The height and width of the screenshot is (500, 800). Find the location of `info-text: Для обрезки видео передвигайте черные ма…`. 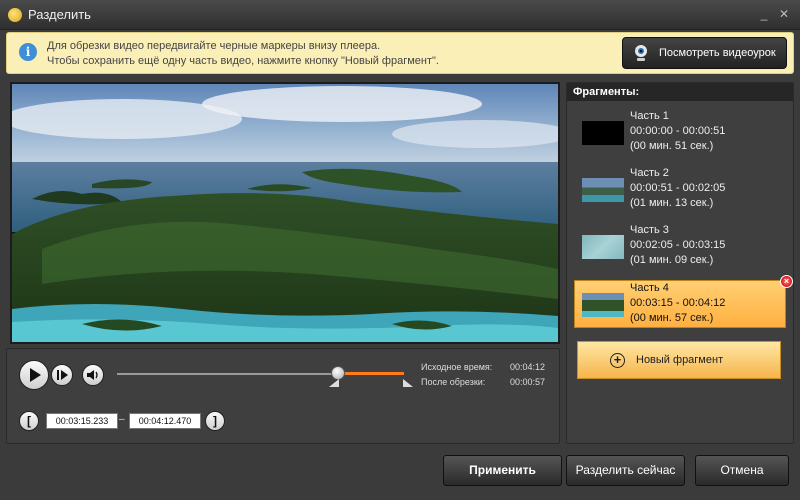

info-text: Для обрезки видео передвигайте черные ма… is located at coordinates (243, 54).